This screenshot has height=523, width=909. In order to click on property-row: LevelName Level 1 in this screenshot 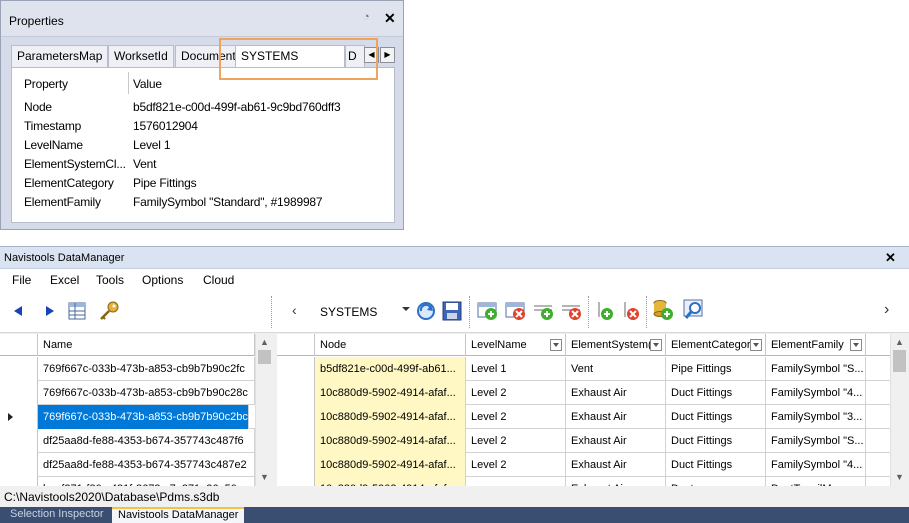, I will do `click(202, 147)`.